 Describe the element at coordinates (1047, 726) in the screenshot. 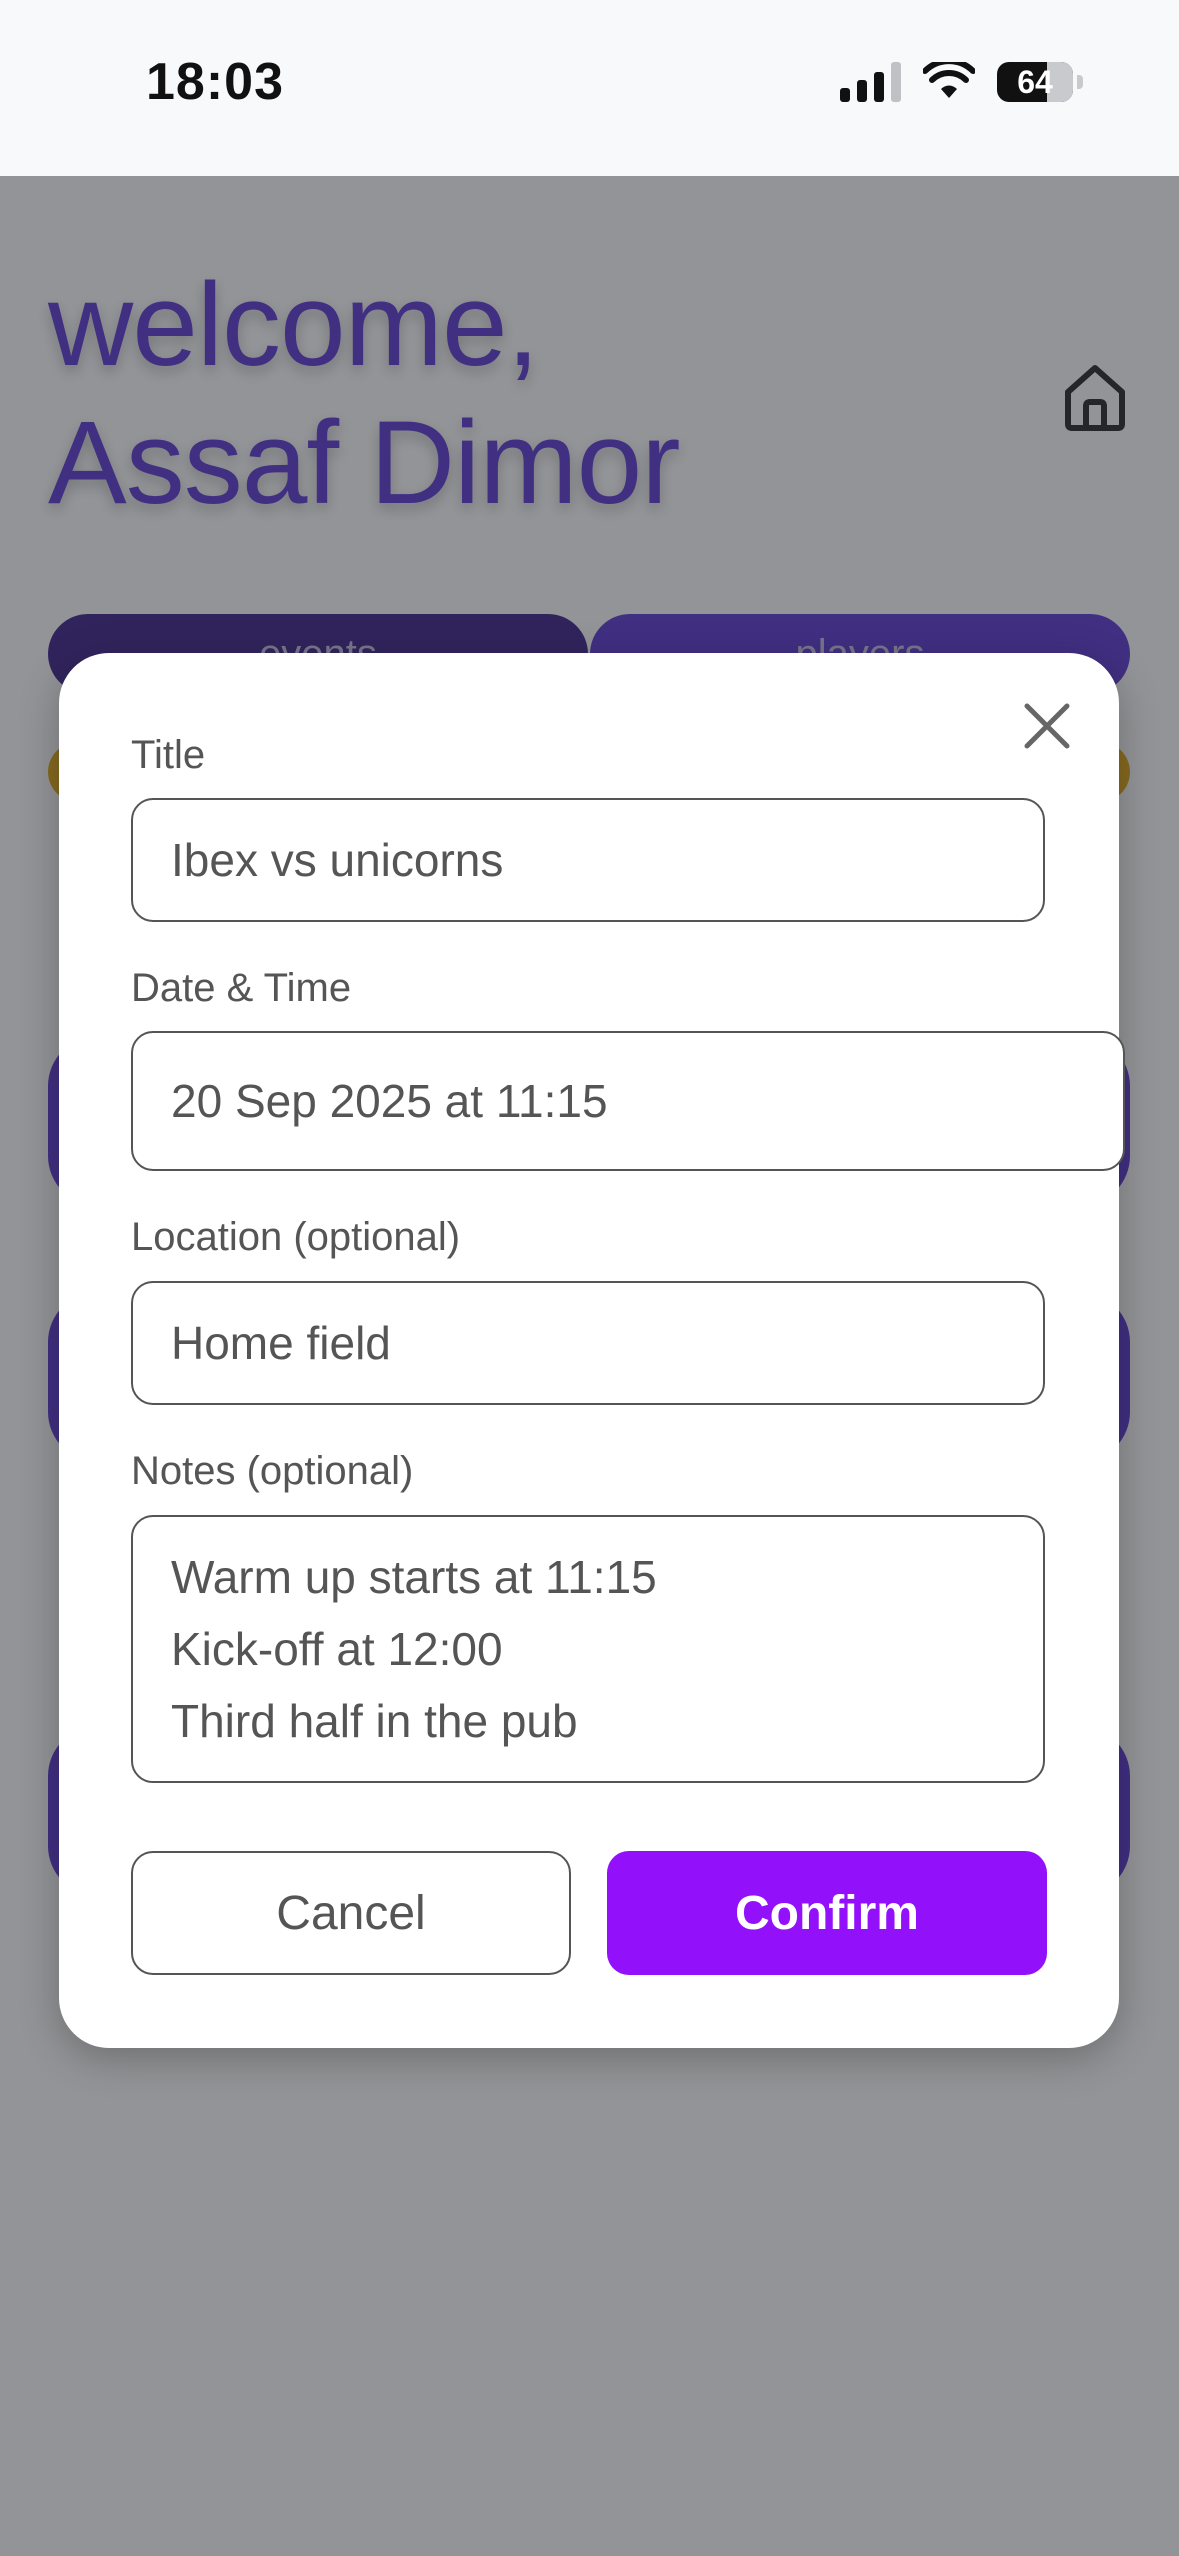

I see `close-icon` at that location.